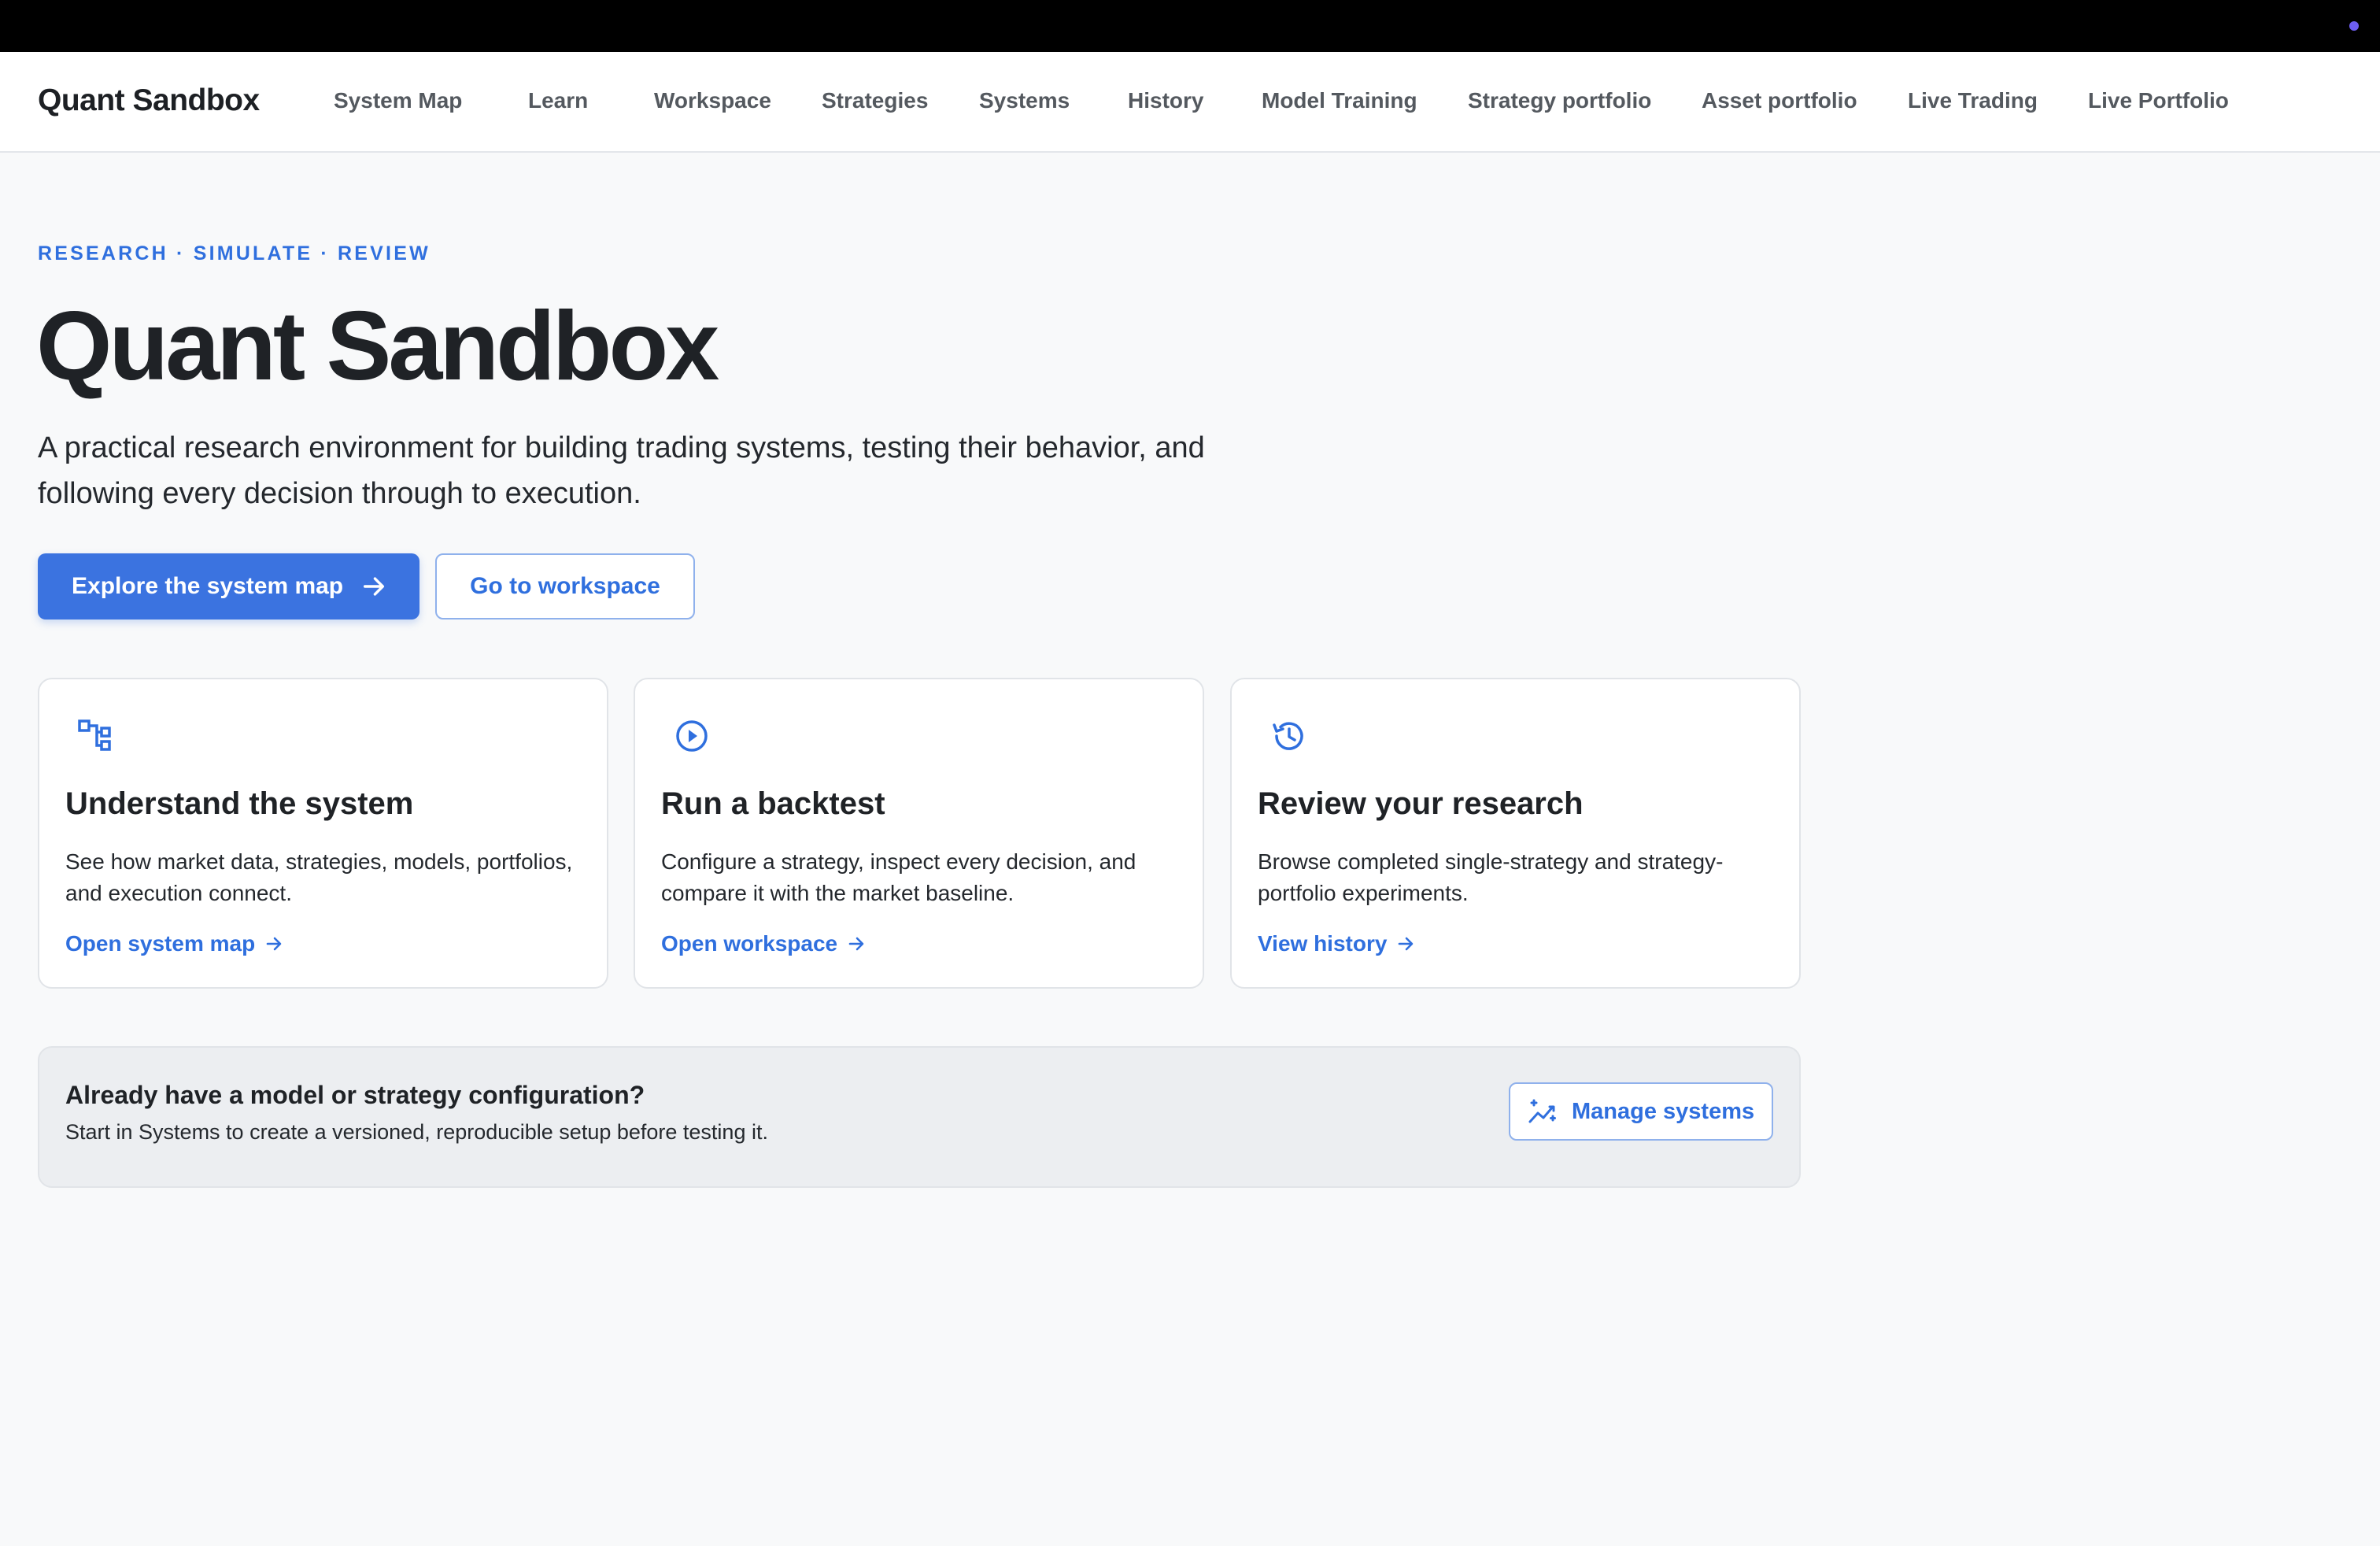 This screenshot has height=1546, width=2380. I want to click on status-dot, so click(2354, 26).